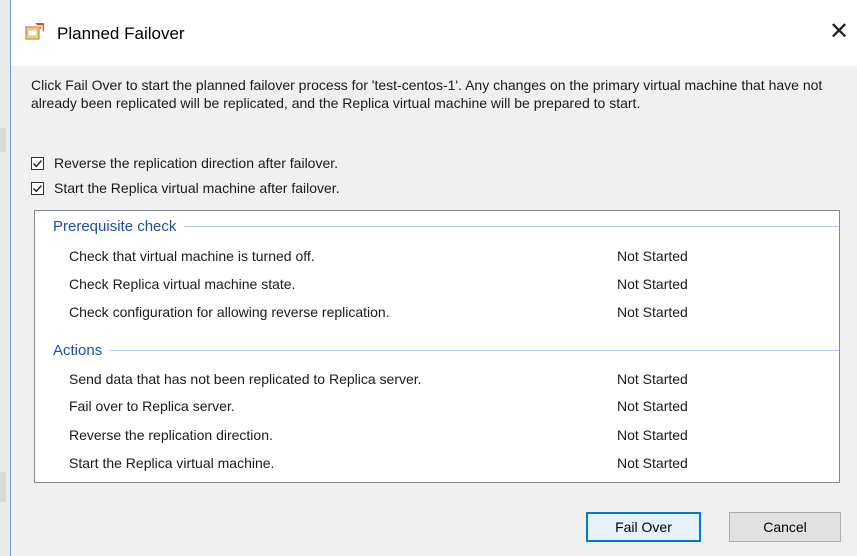 The height and width of the screenshot is (556, 857). What do you see at coordinates (785, 527) in the screenshot?
I see `cancel-button: Cancel` at bounding box center [785, 527].